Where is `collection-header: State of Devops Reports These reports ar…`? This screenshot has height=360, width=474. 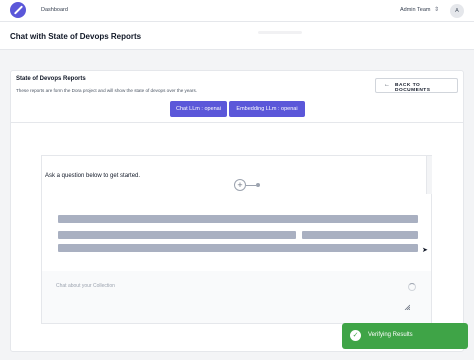
collection-header: State of Devops Reports These reports ar… is located at coordinates (237, 97).